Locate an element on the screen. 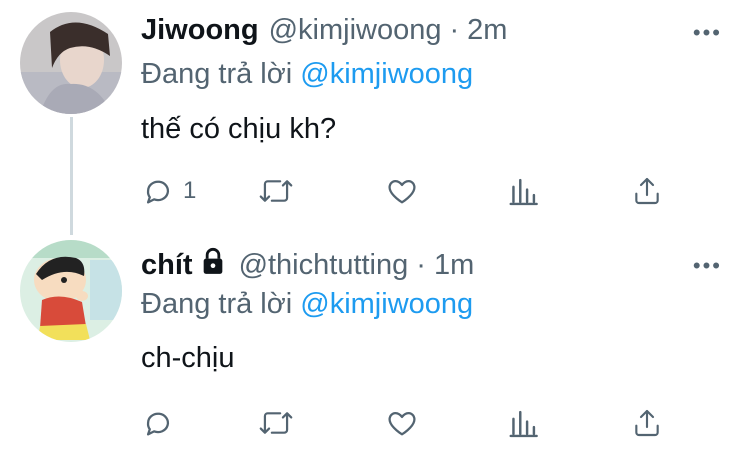  timestamp: 2m is located at coordinates (487, 30).